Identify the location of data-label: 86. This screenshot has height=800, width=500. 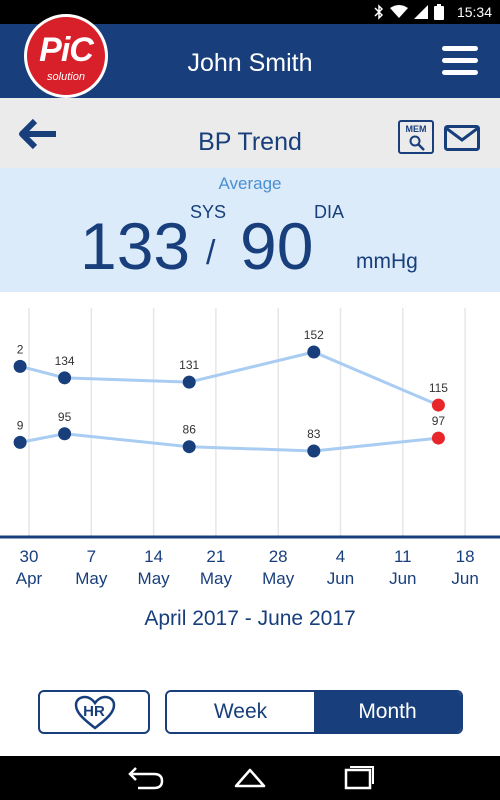
(190, 430).